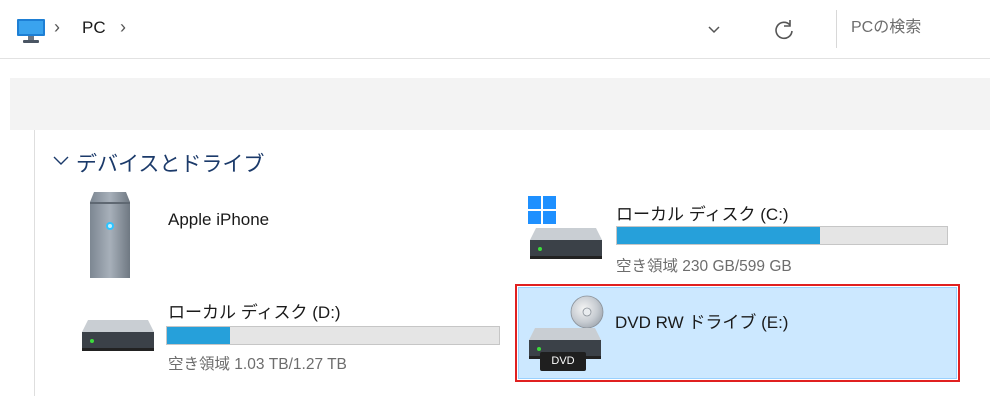 The image size is (990, 396). I want to click on search-box, so click(913, 29).